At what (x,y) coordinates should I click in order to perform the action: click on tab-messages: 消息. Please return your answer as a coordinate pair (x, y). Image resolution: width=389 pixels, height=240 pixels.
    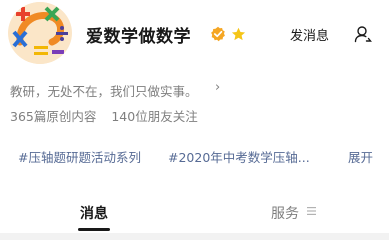
    Looking at the image, I should click on (94, 213).